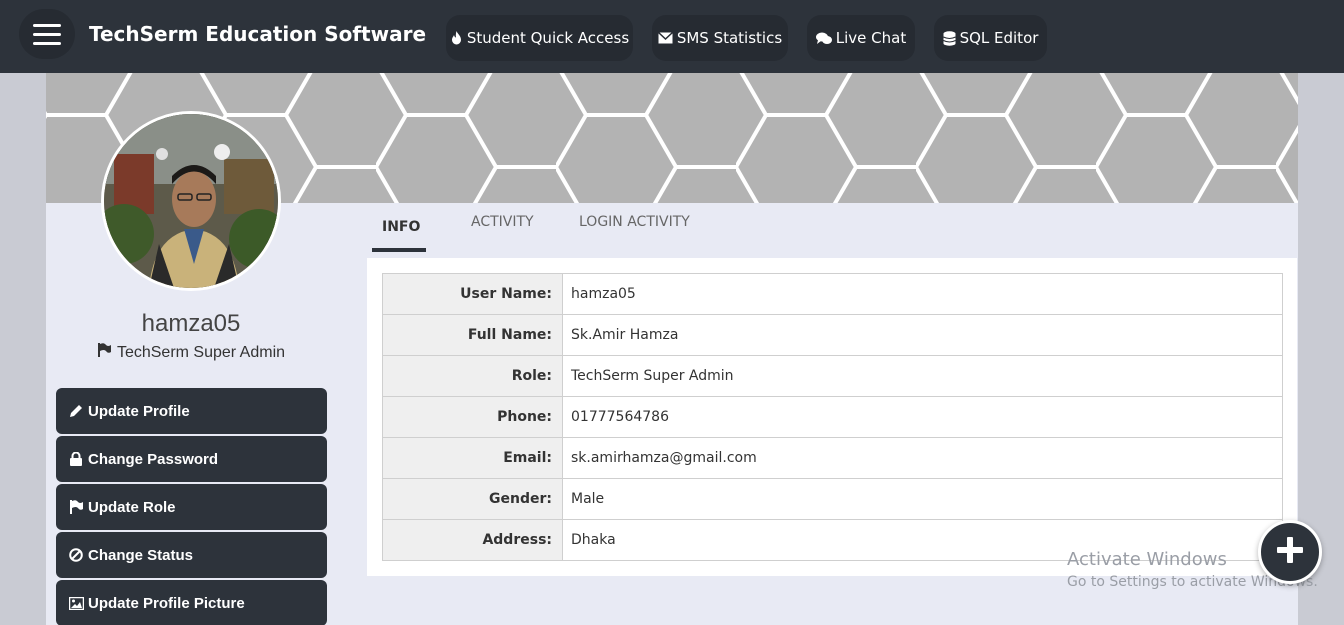  I want to click on change-password-button: Change Password, so click(191, 459).